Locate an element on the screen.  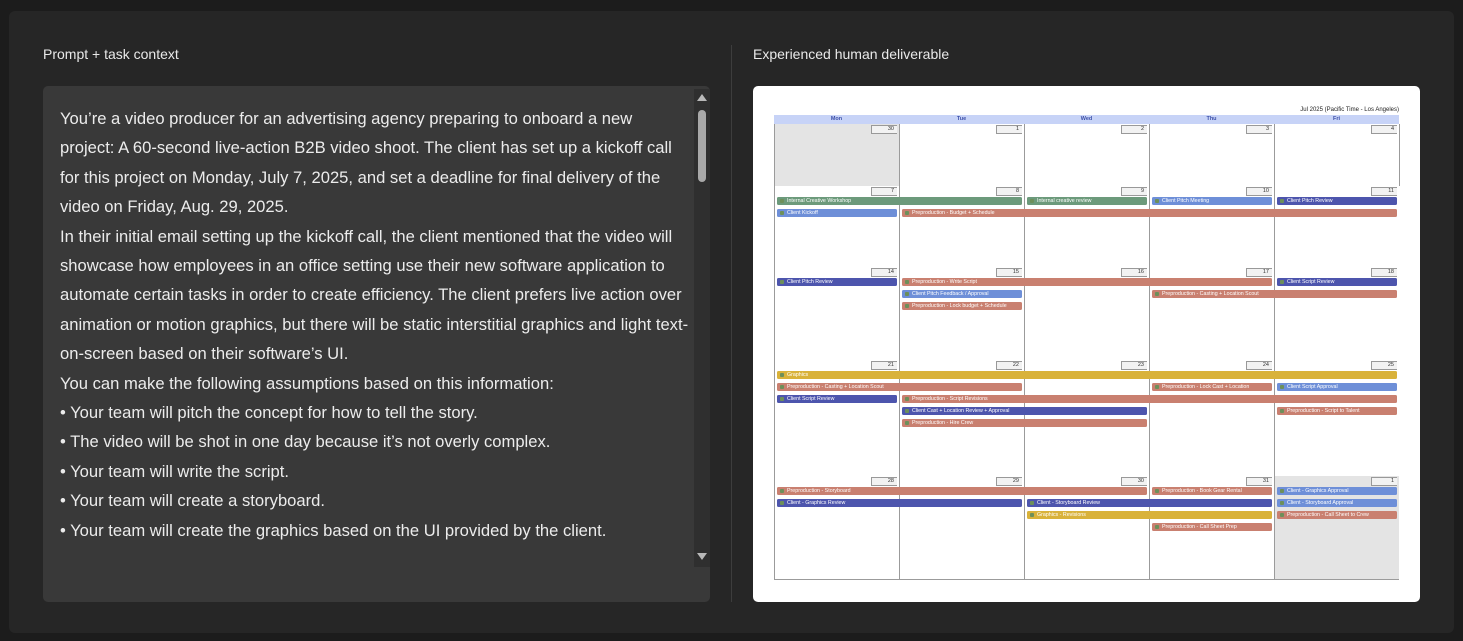
day-of-week-label: Thu is located at coordinates (1211, 119).